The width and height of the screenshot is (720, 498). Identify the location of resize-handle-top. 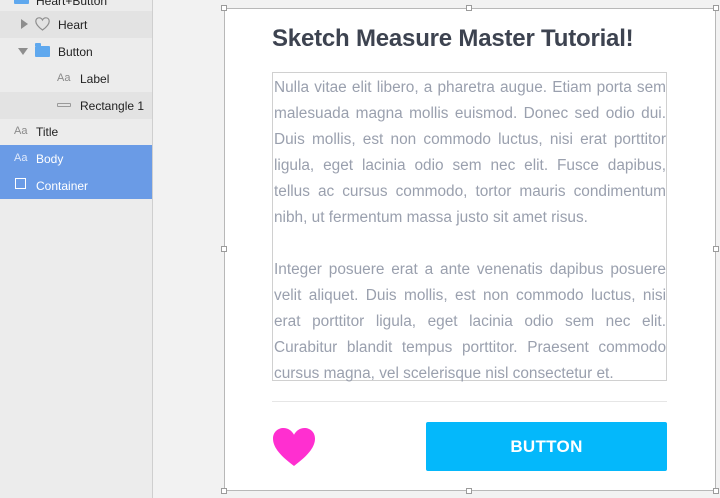
(469, 8).